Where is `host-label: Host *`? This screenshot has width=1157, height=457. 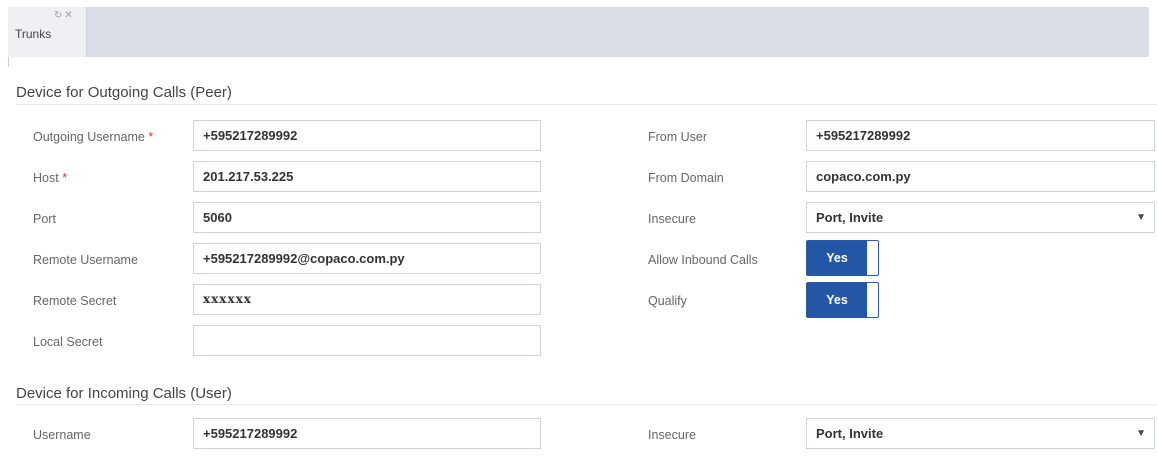 host-label: Host * is located at coordinates (50, 178).